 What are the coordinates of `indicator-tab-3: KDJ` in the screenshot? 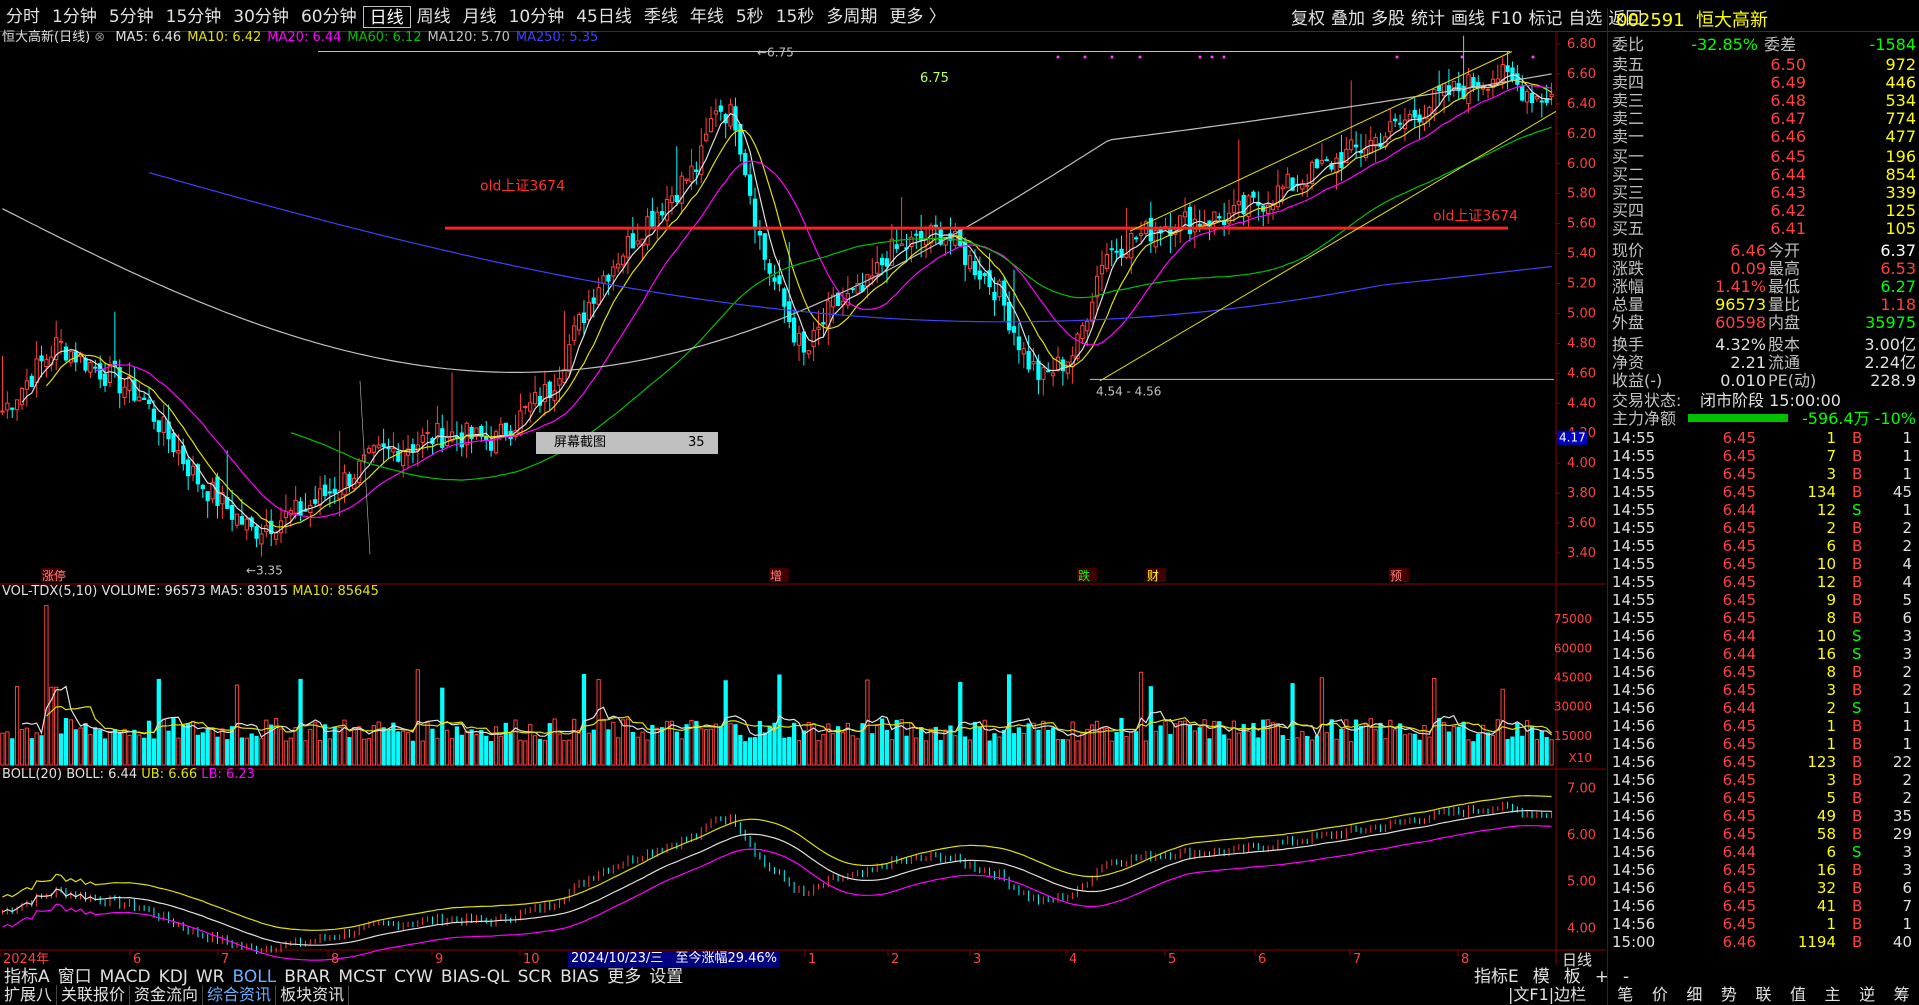 It's located at (173, 977).